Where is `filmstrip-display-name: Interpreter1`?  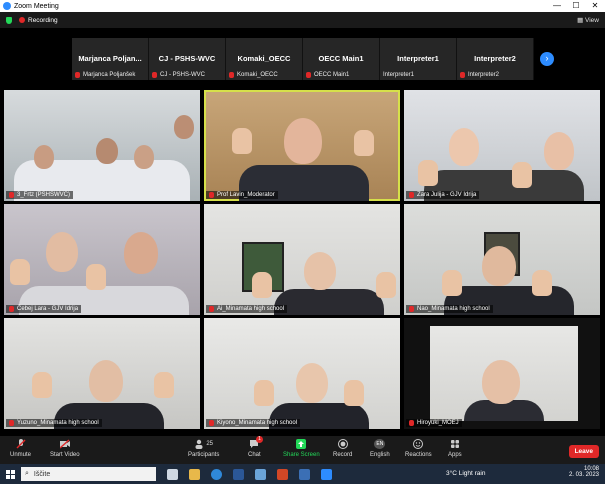
filmstrip-display-name: Interpreter1 is located at coordinates (418, 58).